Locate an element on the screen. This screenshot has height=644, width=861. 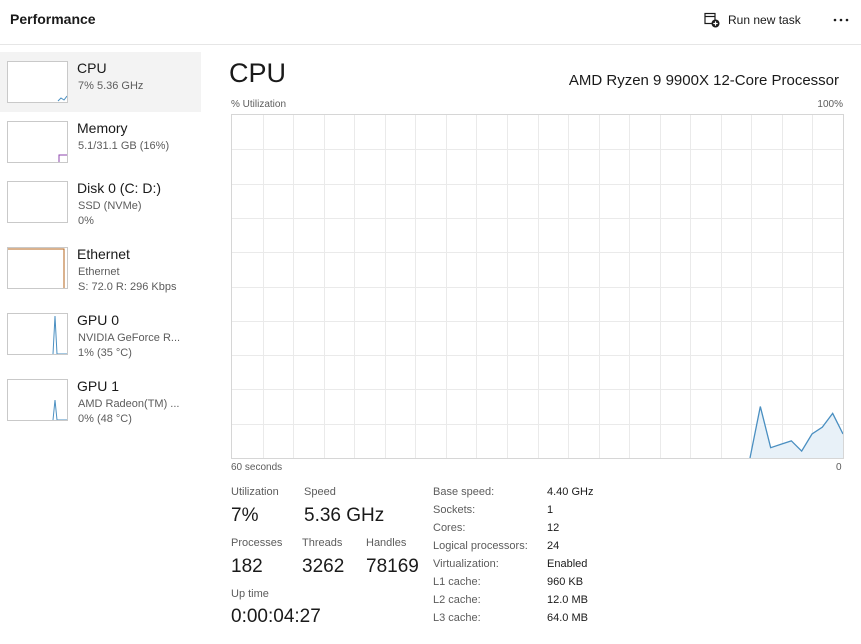
ethernet-thumbnail-graph is located at coordinates (37, 268).